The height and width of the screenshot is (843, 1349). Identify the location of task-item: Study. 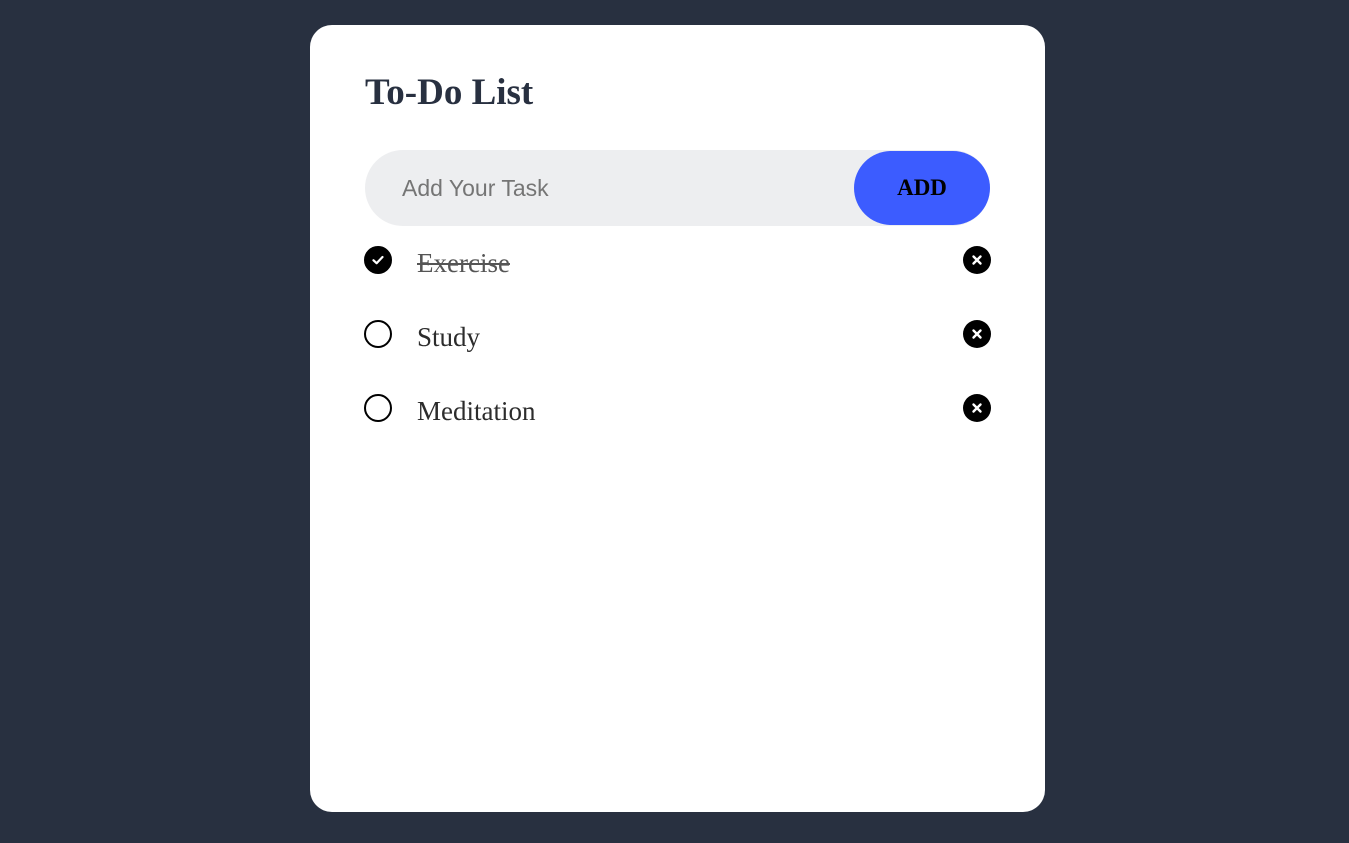
(677, 356).